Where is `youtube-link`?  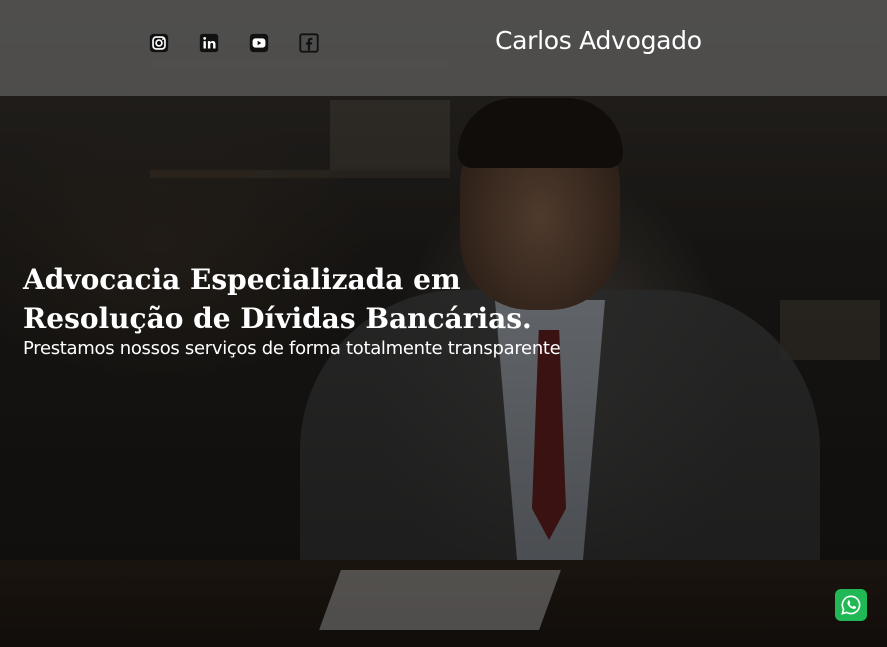 youtube-link is located at coordinates (259, 43).